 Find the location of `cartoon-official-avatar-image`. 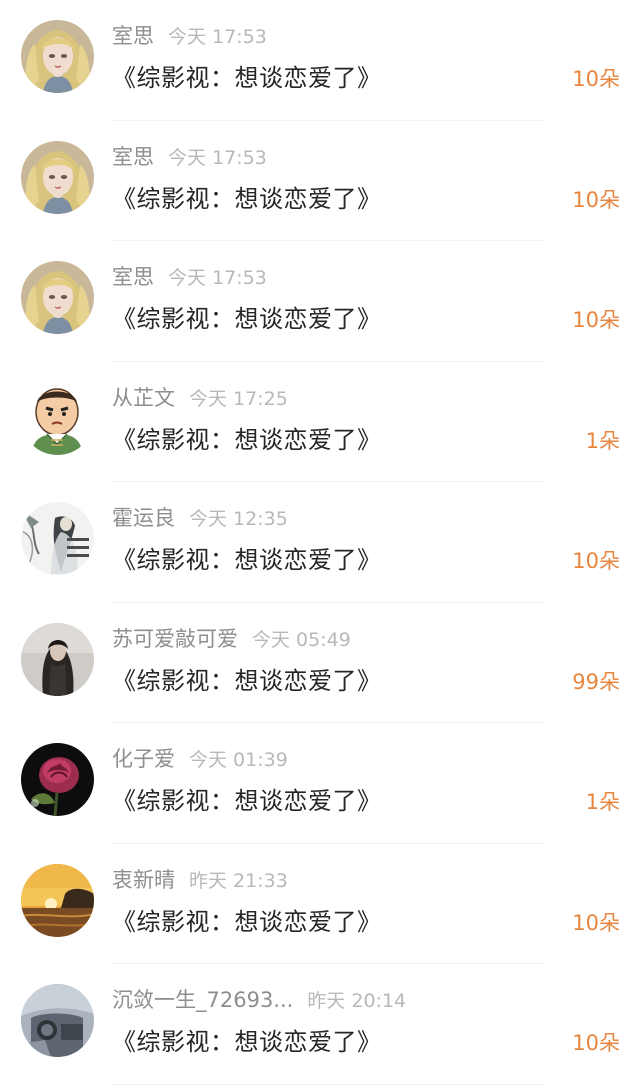

cartoon-official-avatar-image is located at coordinates (57, 418).